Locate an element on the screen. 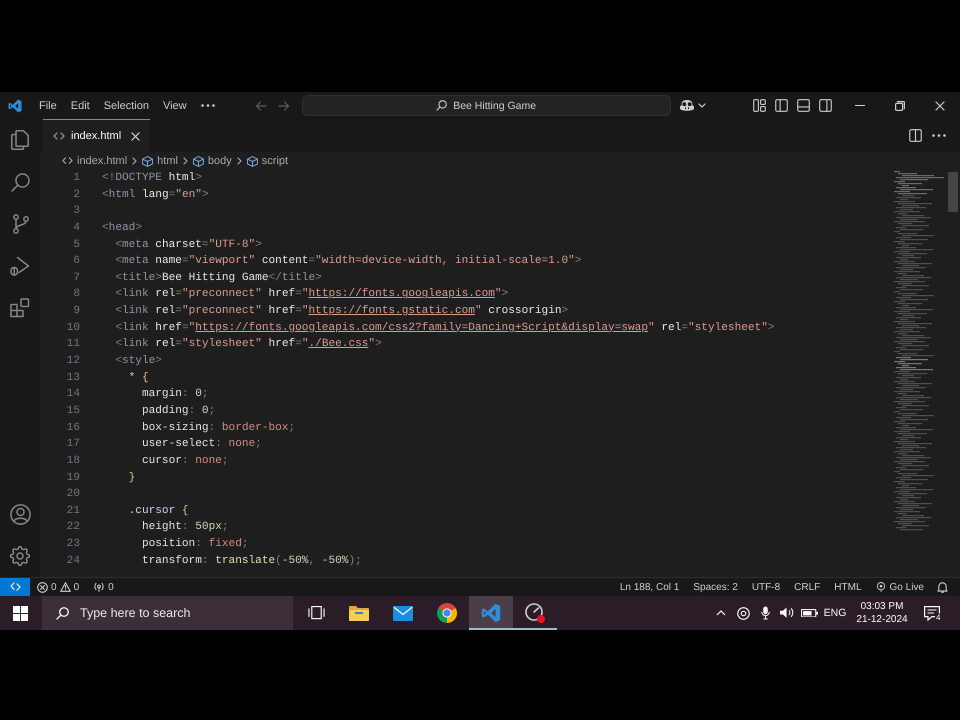 This screenshot has width=960, height=720. line-number: 18 is located at coordinates (73, 461).